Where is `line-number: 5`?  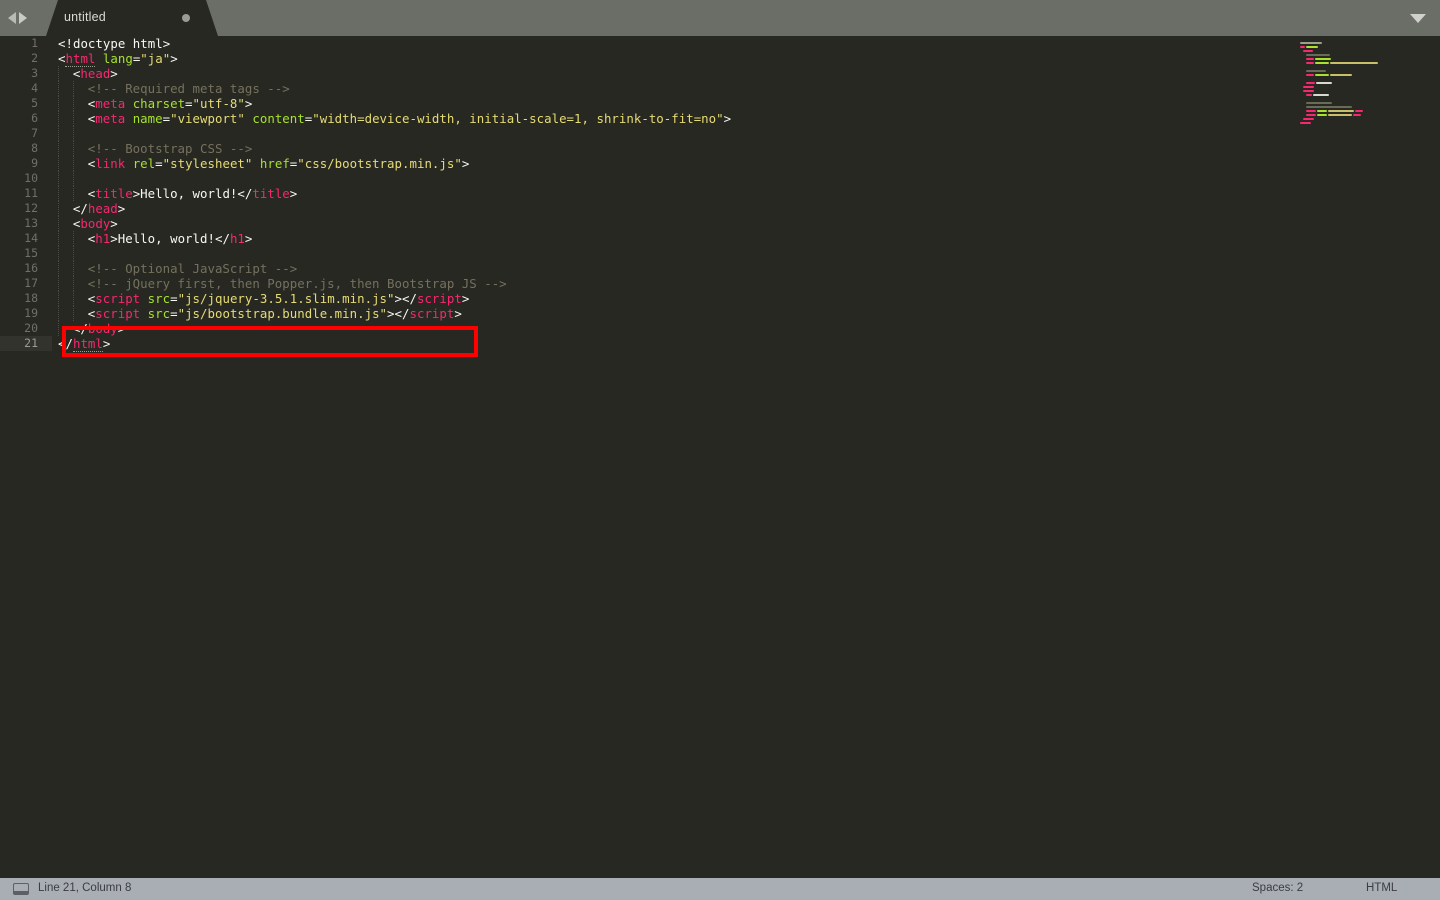 line-number: 5 is located at coordinates (34, 103).